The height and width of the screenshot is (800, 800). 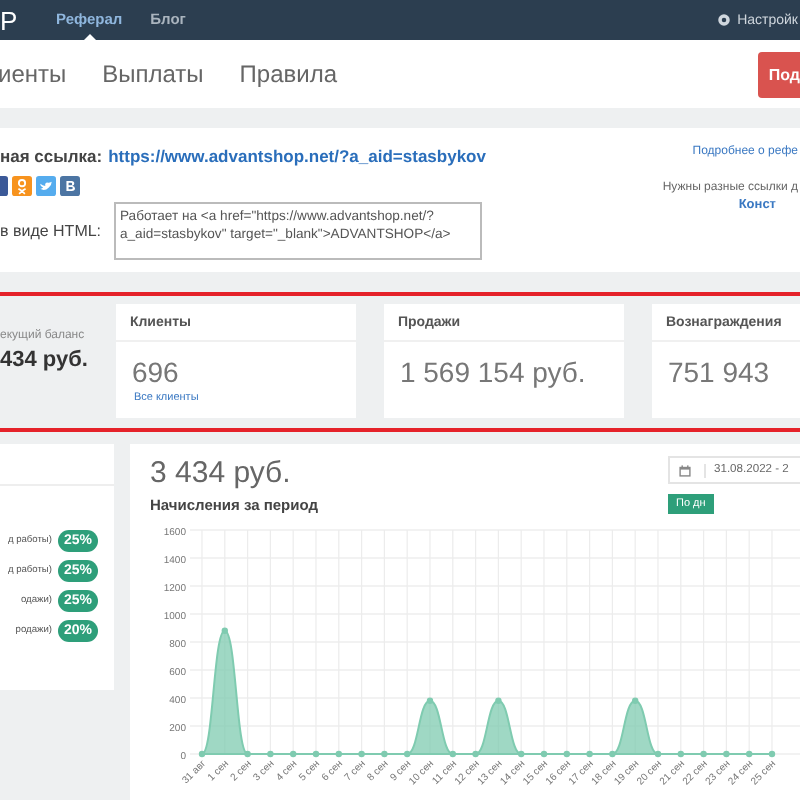 I want to click on stat-value: 751 943, so click(x=718, y=371).